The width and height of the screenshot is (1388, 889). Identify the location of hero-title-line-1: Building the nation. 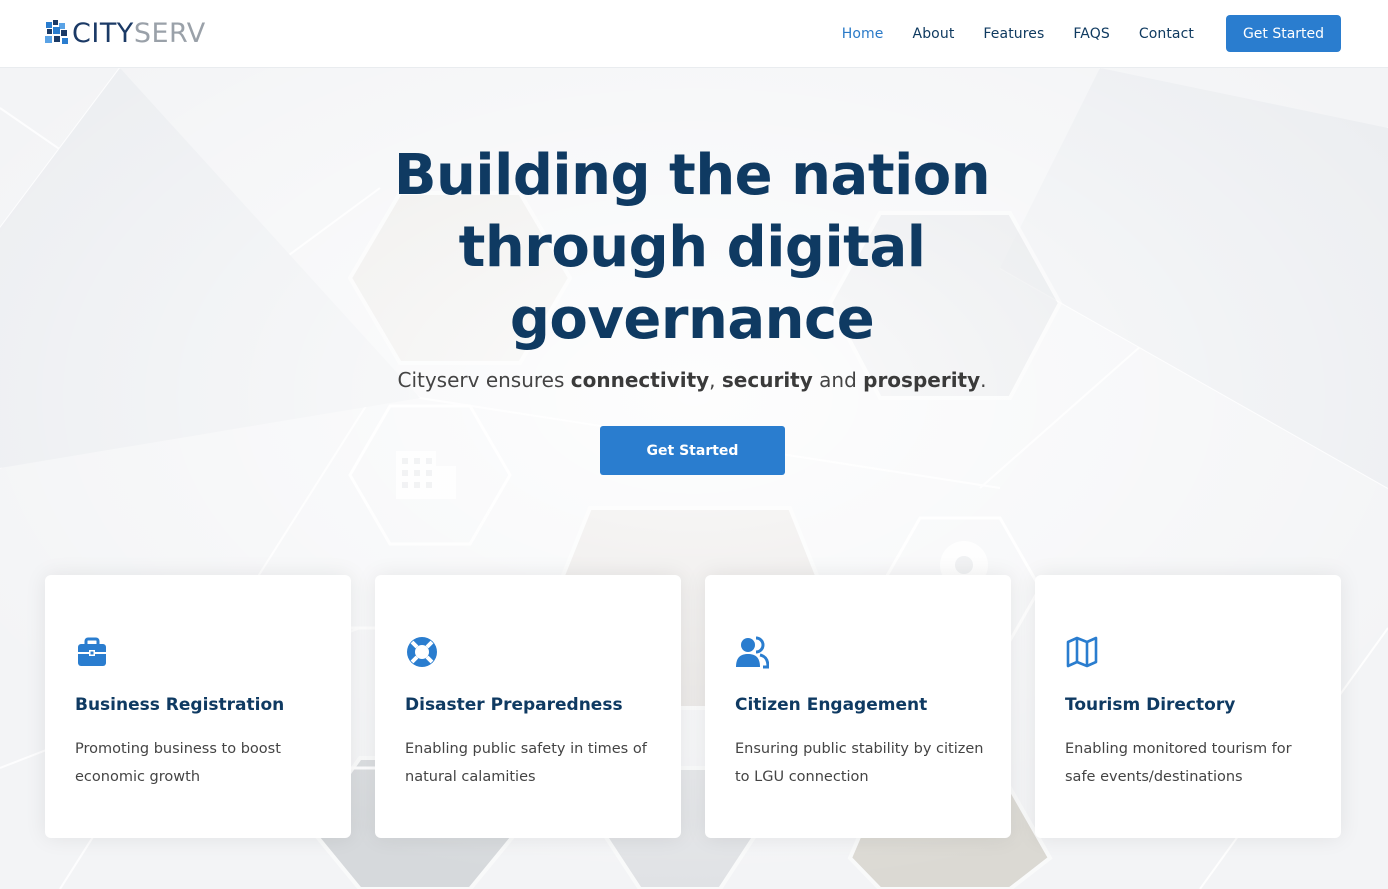
(692, 175).